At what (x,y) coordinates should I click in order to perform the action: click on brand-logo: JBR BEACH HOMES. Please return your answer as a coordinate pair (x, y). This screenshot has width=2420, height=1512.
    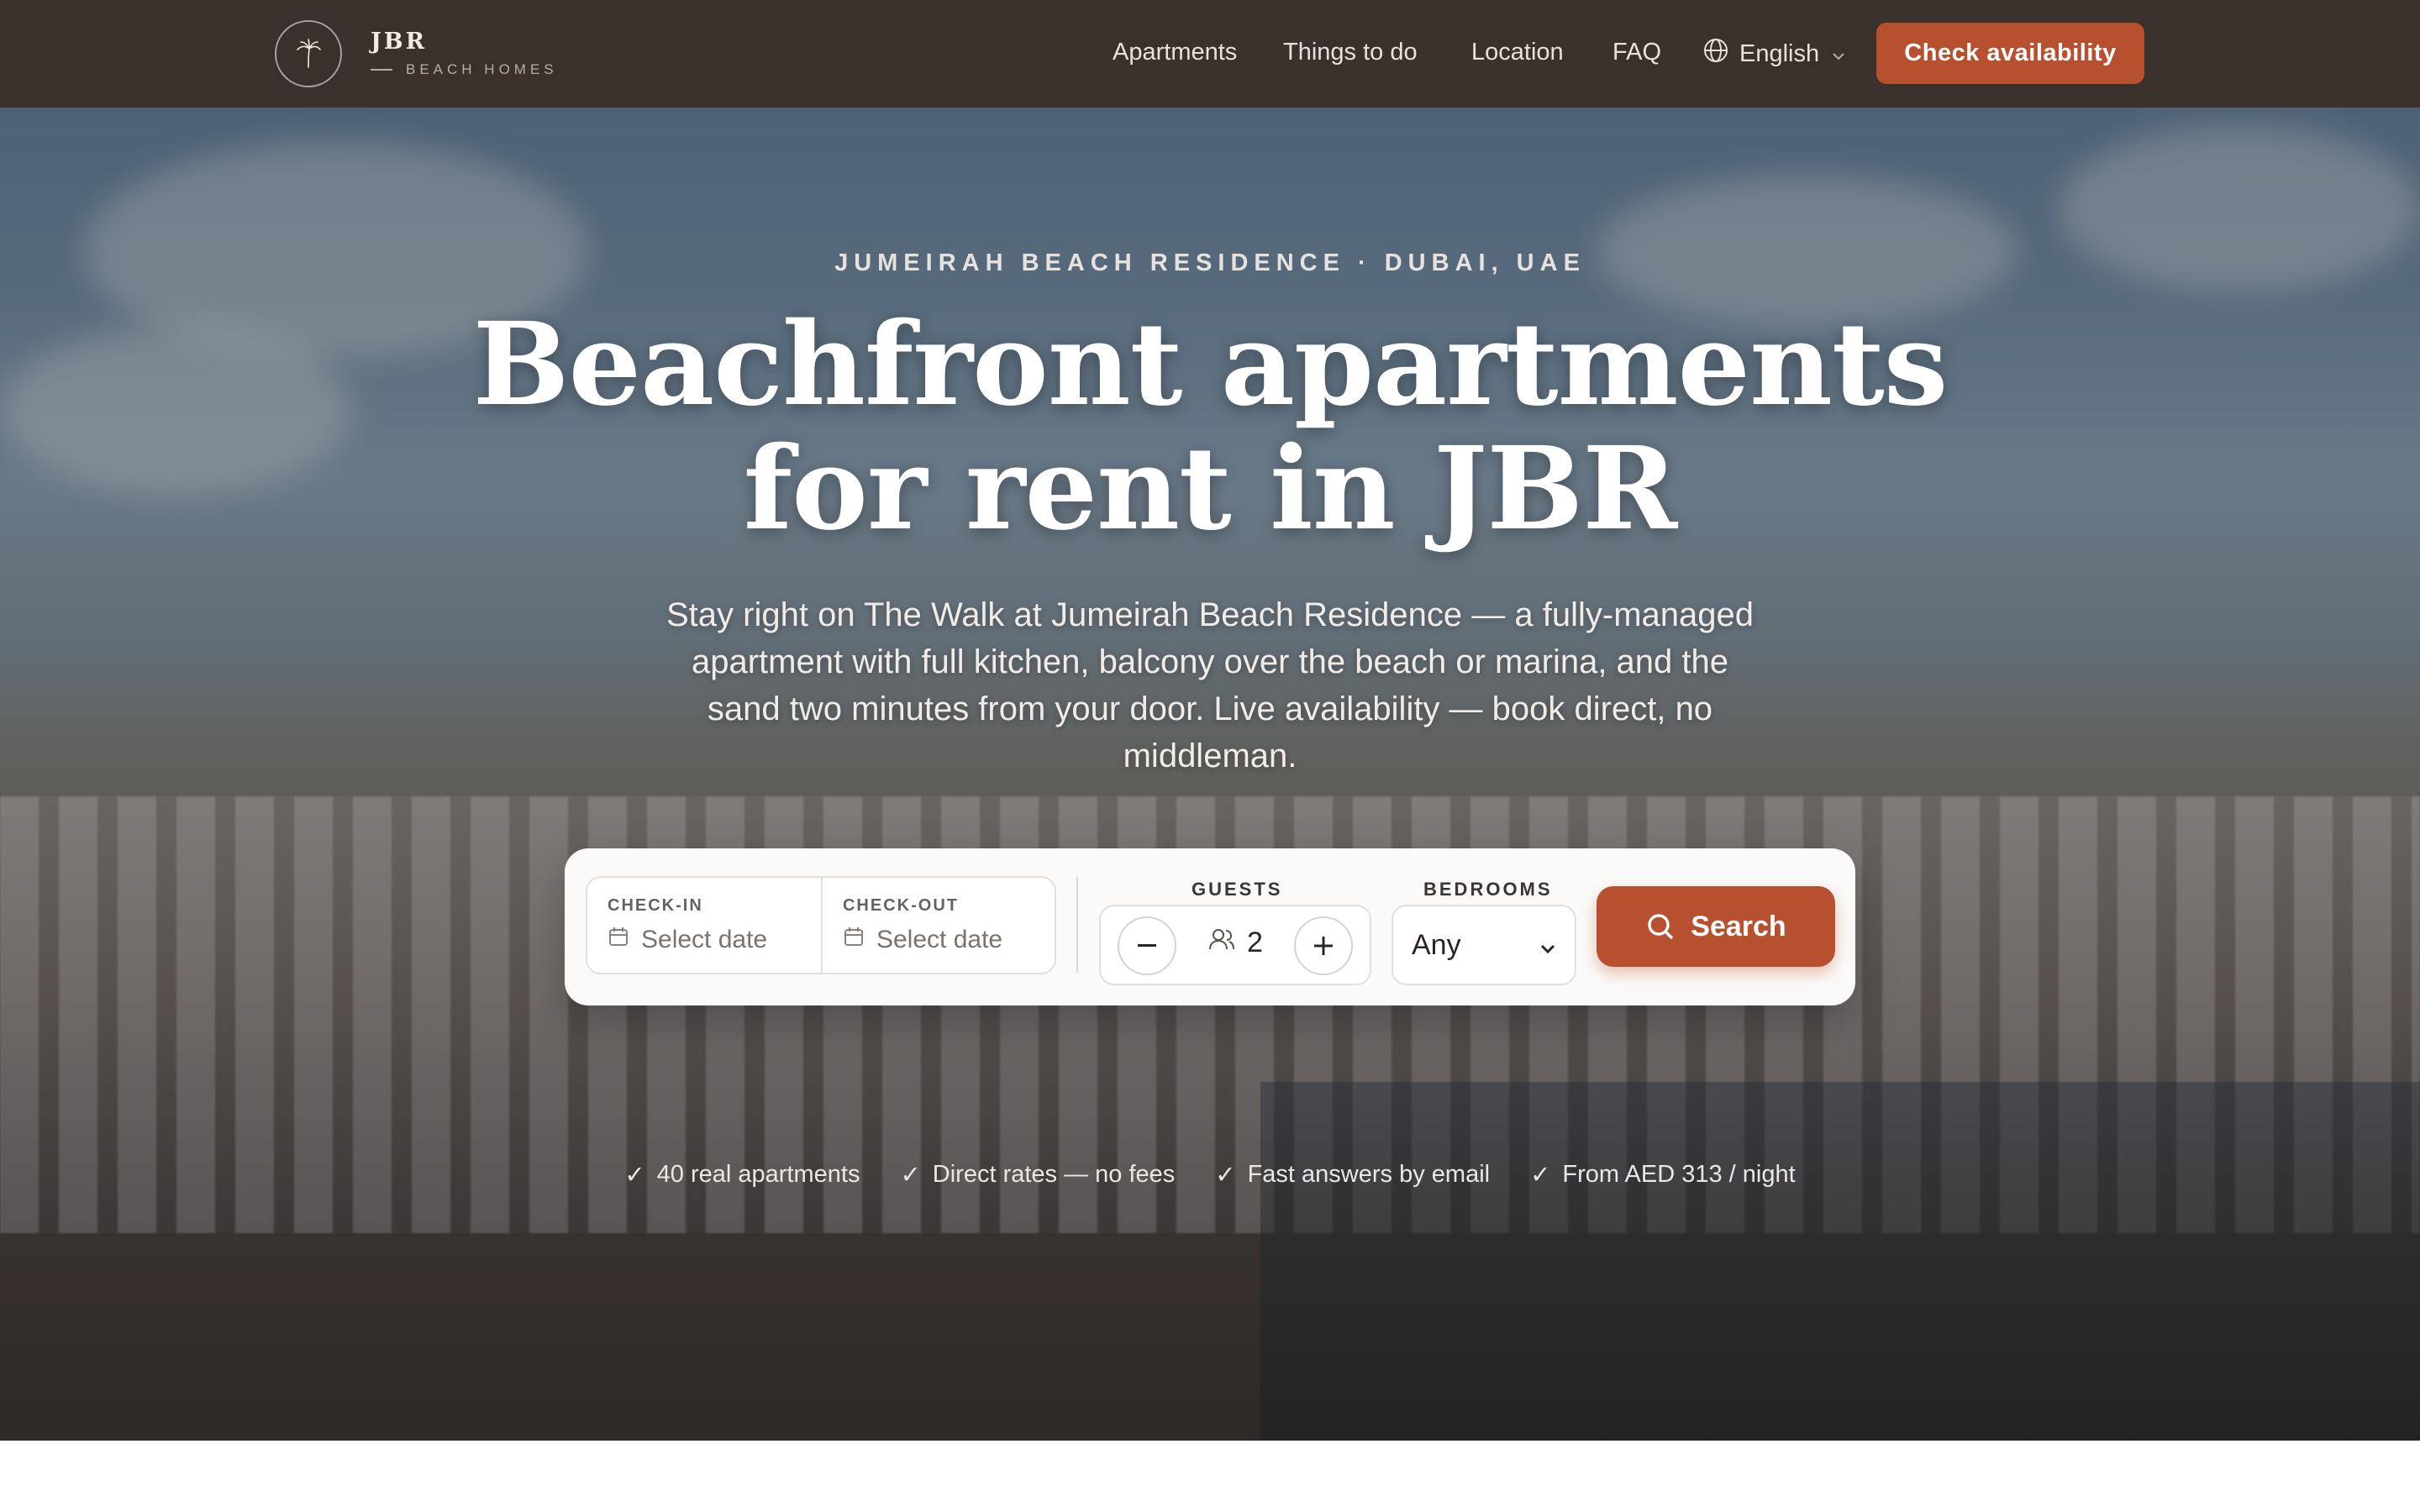
    Looking at the image, I should click on (416, 53).